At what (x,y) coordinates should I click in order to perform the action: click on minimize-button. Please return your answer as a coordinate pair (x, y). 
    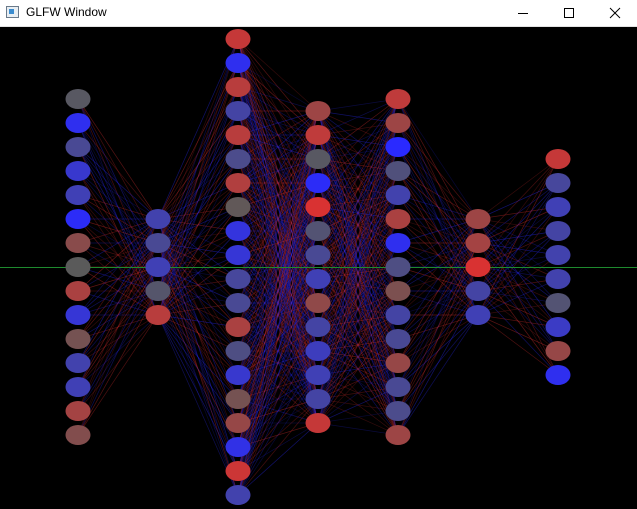
    Looking at the image, I should click on (523, 13).